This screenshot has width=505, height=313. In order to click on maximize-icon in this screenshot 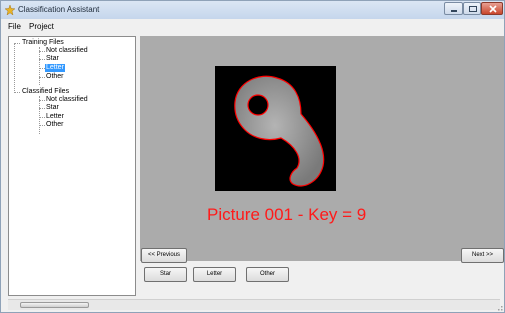, I will do `click(473, 9)`.